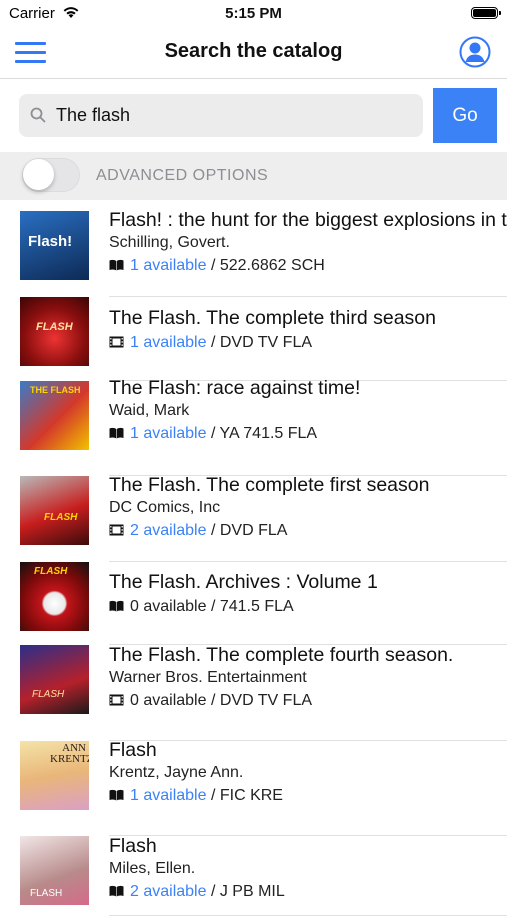 This screenshot has height=916, width=507. I want to click on result-author: Schilling, Govert., so click(169, 242).